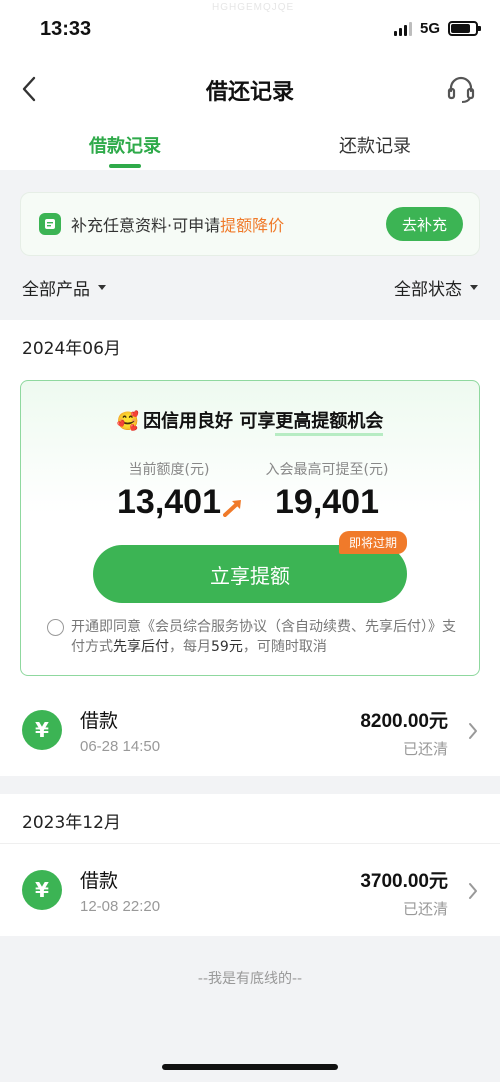 The height and width of the screenshot is (1082, 500). Describe the element at coordinates (429, 28) in the screenshot. I see `network-type: 5G` at that location.